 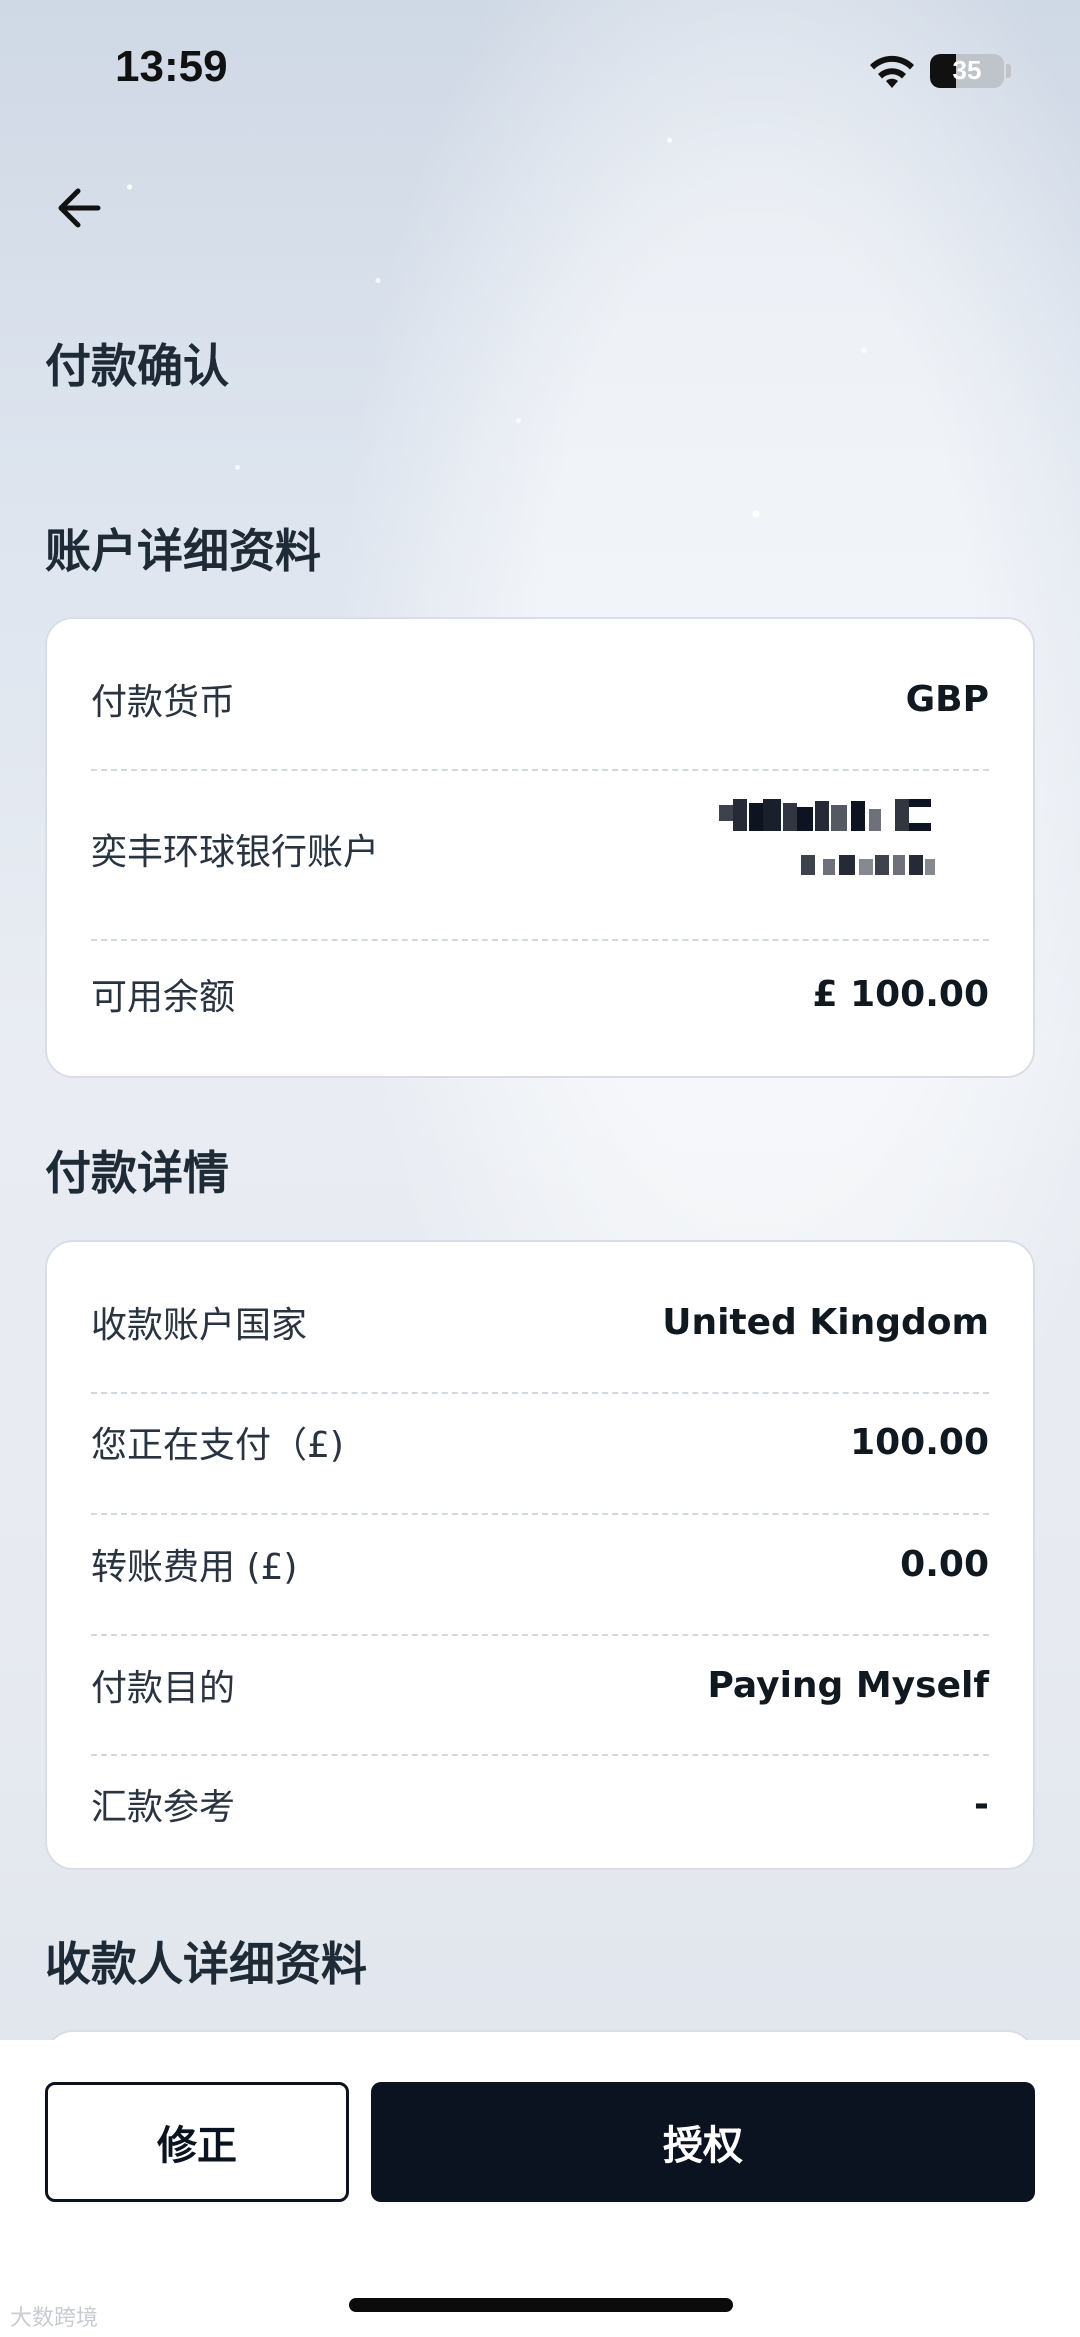 What do you see at coordinates (199, 1325) in the screenshot?
I see `recipient-country-label: 收款账户国家` at bounding box center [199, 1325].